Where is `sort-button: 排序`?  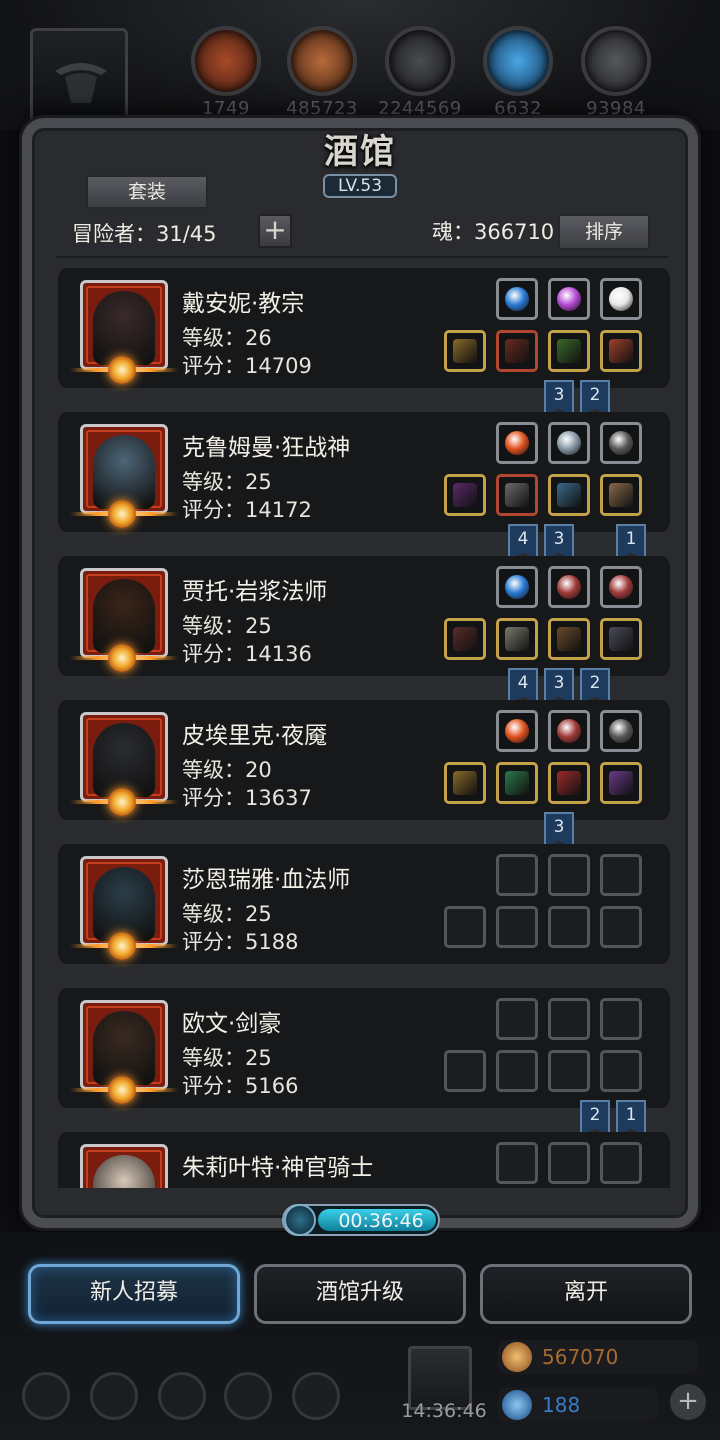
sort-button: 排序 is located at coordinates (604, 232).